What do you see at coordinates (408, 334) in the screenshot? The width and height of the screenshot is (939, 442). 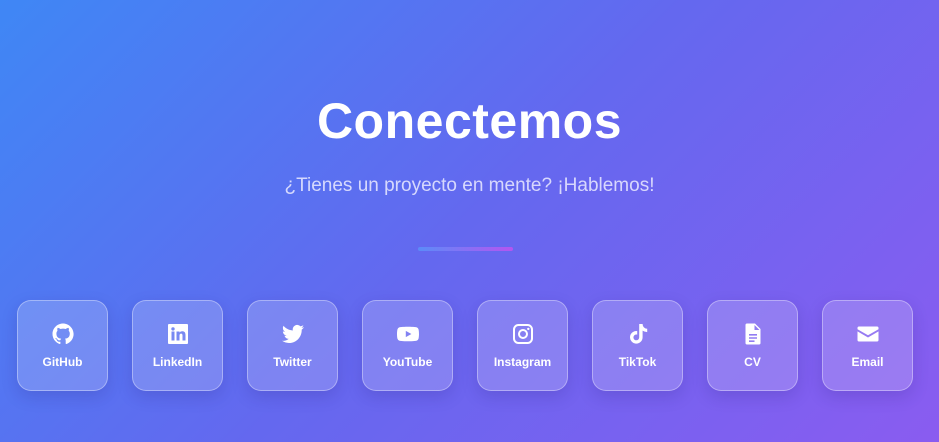 I see `youtube-icon` at bounding box center [408, 334].